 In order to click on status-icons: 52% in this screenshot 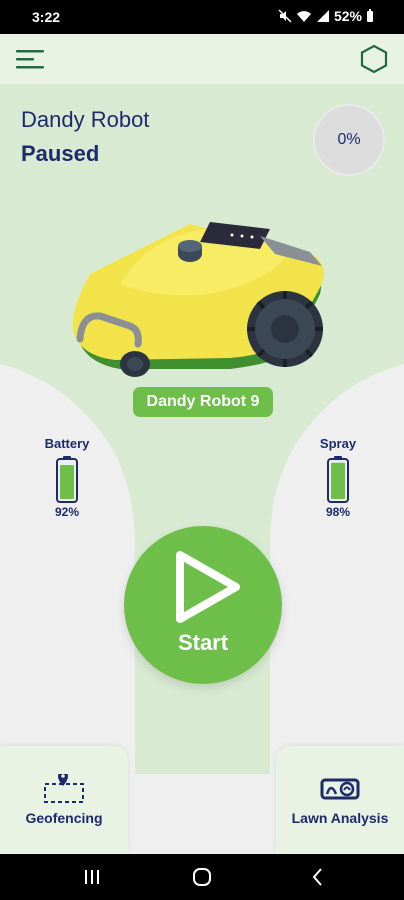, I will do `click(326, 16)`.